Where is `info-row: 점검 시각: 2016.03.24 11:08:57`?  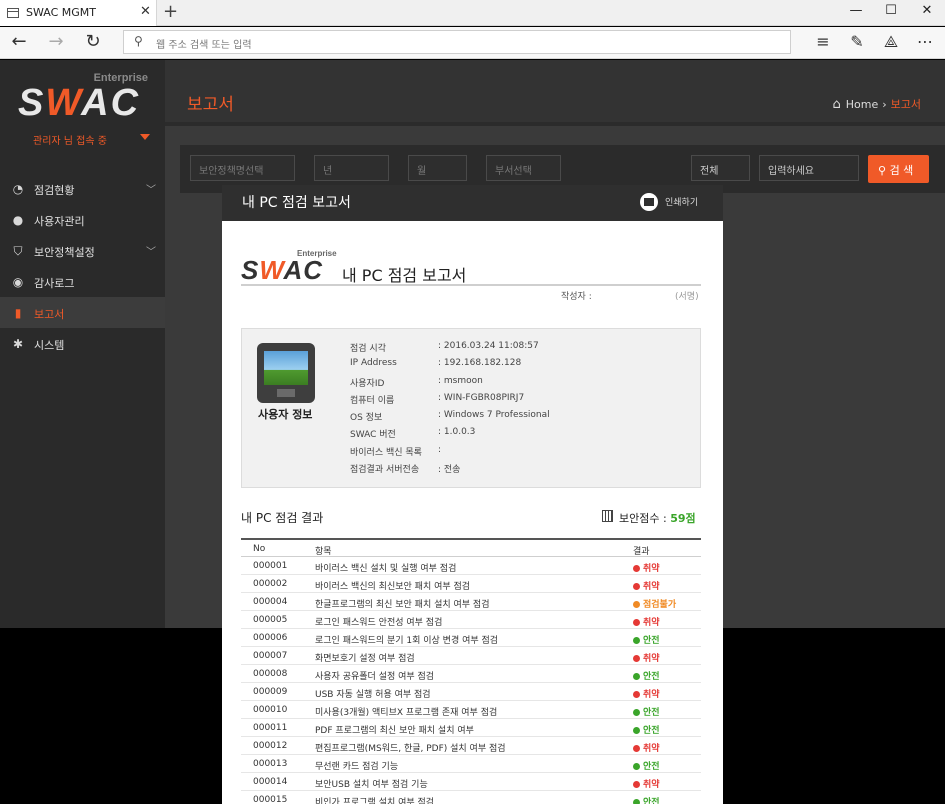
info-row: 점검 시각: 2016.03.24 11:08:57 is located at coordinates (520, 347).